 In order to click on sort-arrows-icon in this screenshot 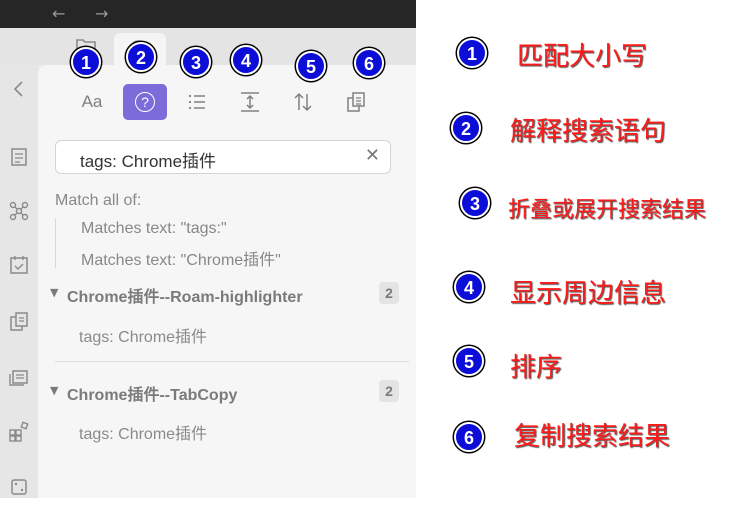, I will do `click(303, 102)`.